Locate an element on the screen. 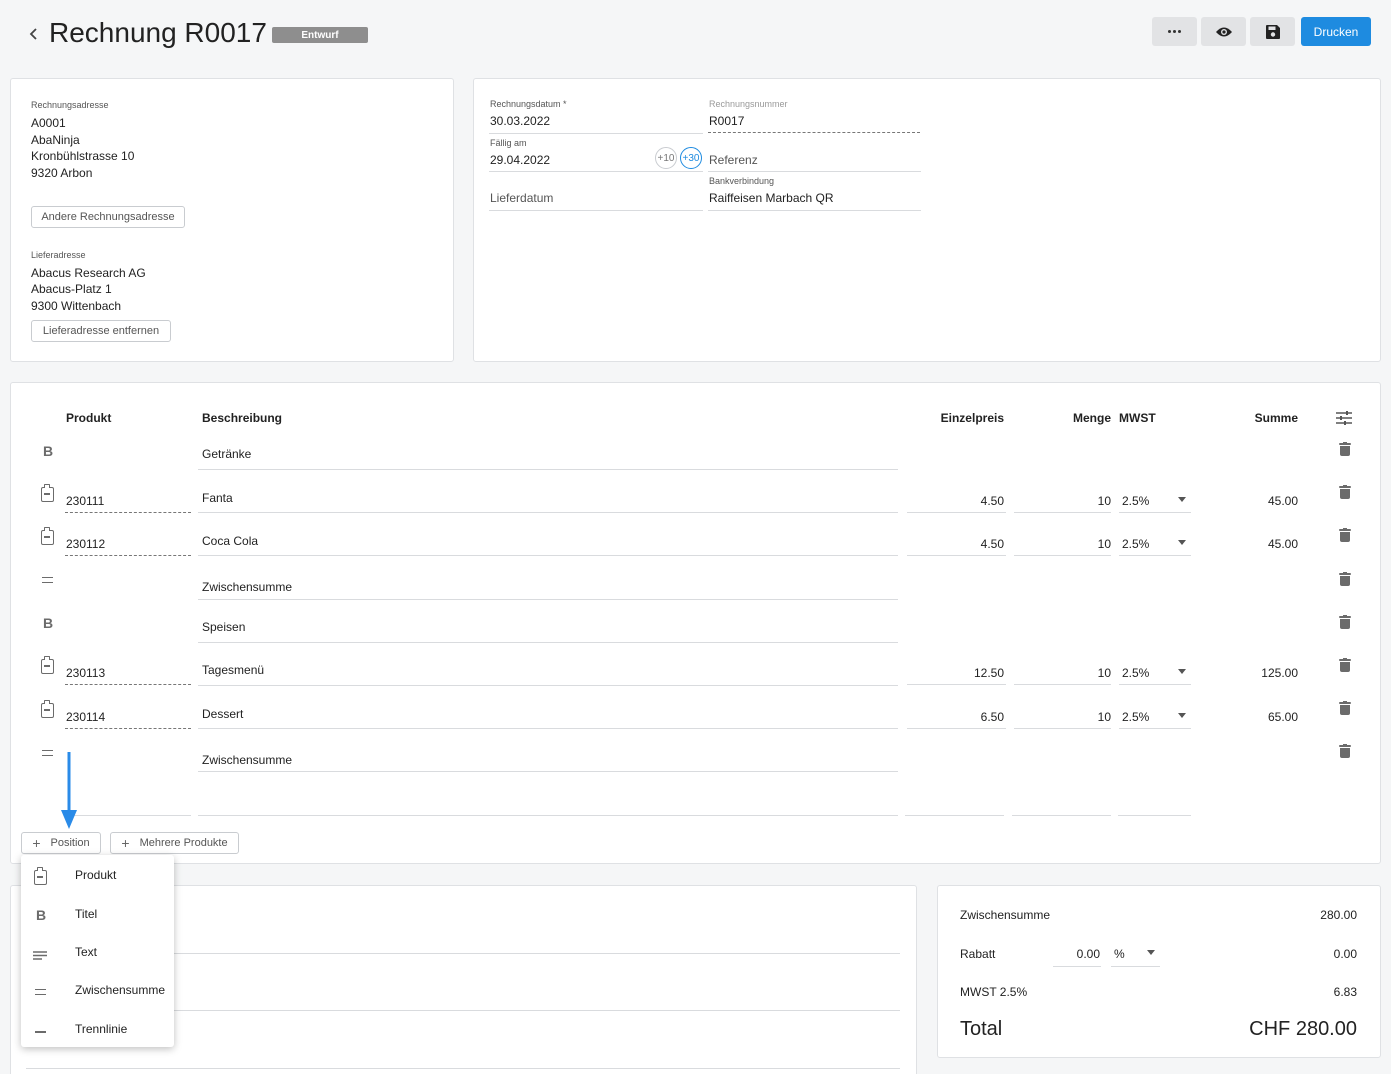 This screenshot has height=1074, width=1391. menu-item-text: Text is located at coordinates (97, 951).